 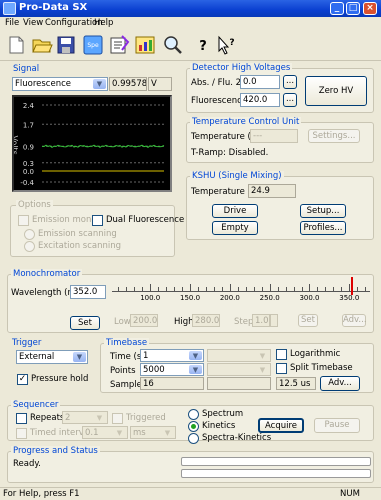 What do you see at coordinates (370, 8) in the screenshot?
I see `close-button: ×` at bounding box center [370, 8].